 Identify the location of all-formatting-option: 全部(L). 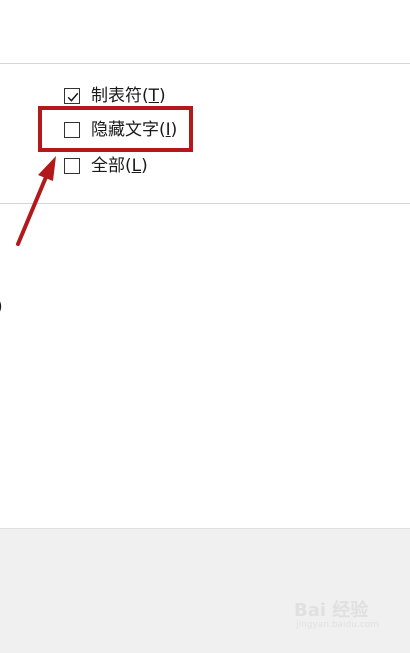
(106, 166).